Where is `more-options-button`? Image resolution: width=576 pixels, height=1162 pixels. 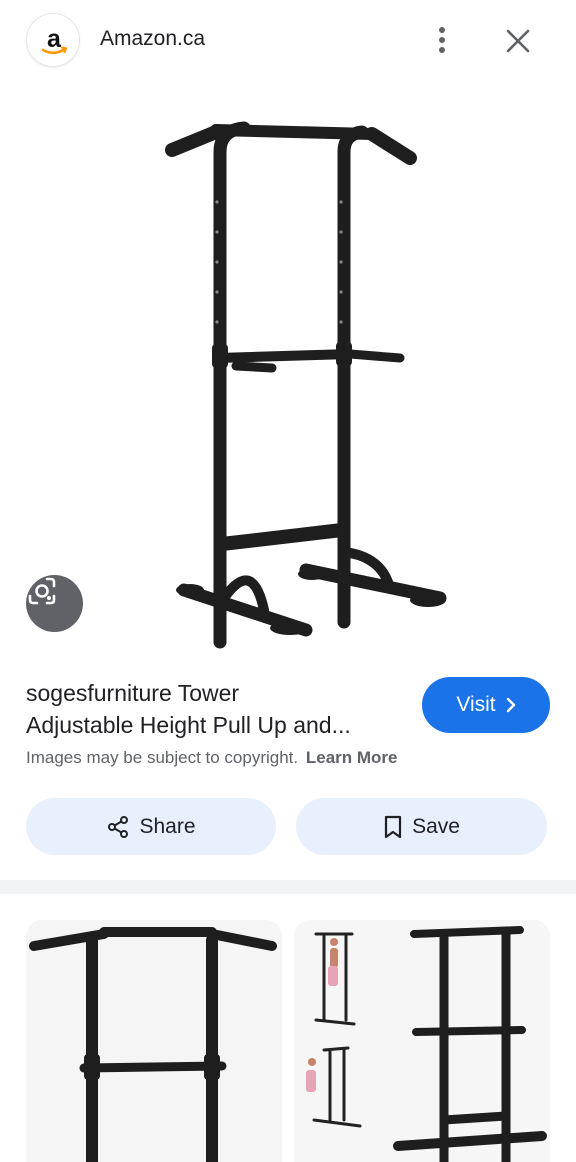
more-options-button is located at coordinates (442, 40).